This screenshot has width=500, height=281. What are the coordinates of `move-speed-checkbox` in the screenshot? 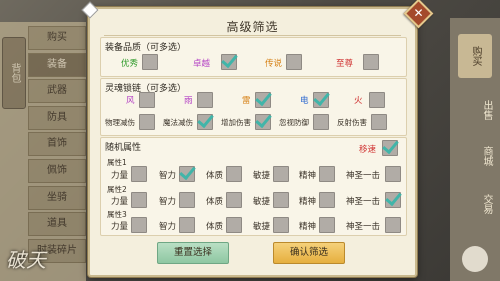 It's located at (390, 148).